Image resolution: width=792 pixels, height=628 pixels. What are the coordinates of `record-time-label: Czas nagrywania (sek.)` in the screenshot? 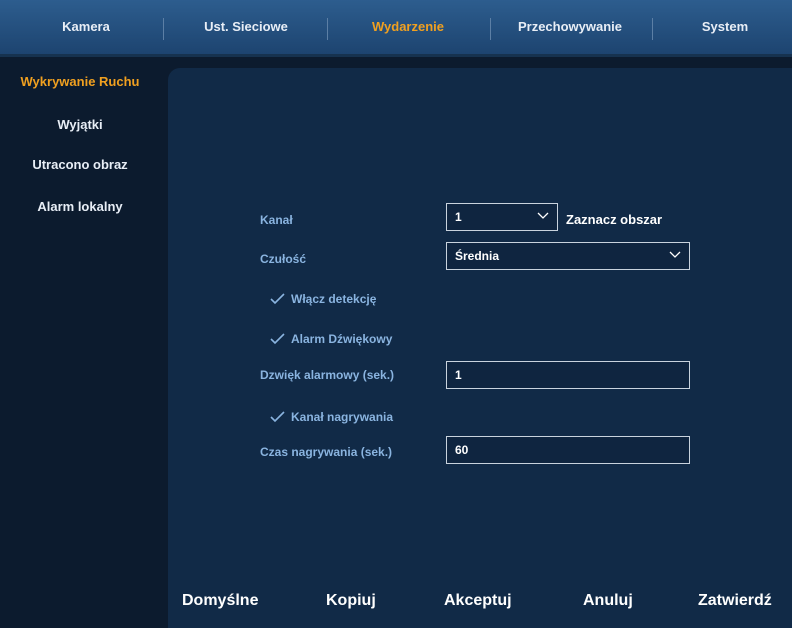 It's located at (326, 452).